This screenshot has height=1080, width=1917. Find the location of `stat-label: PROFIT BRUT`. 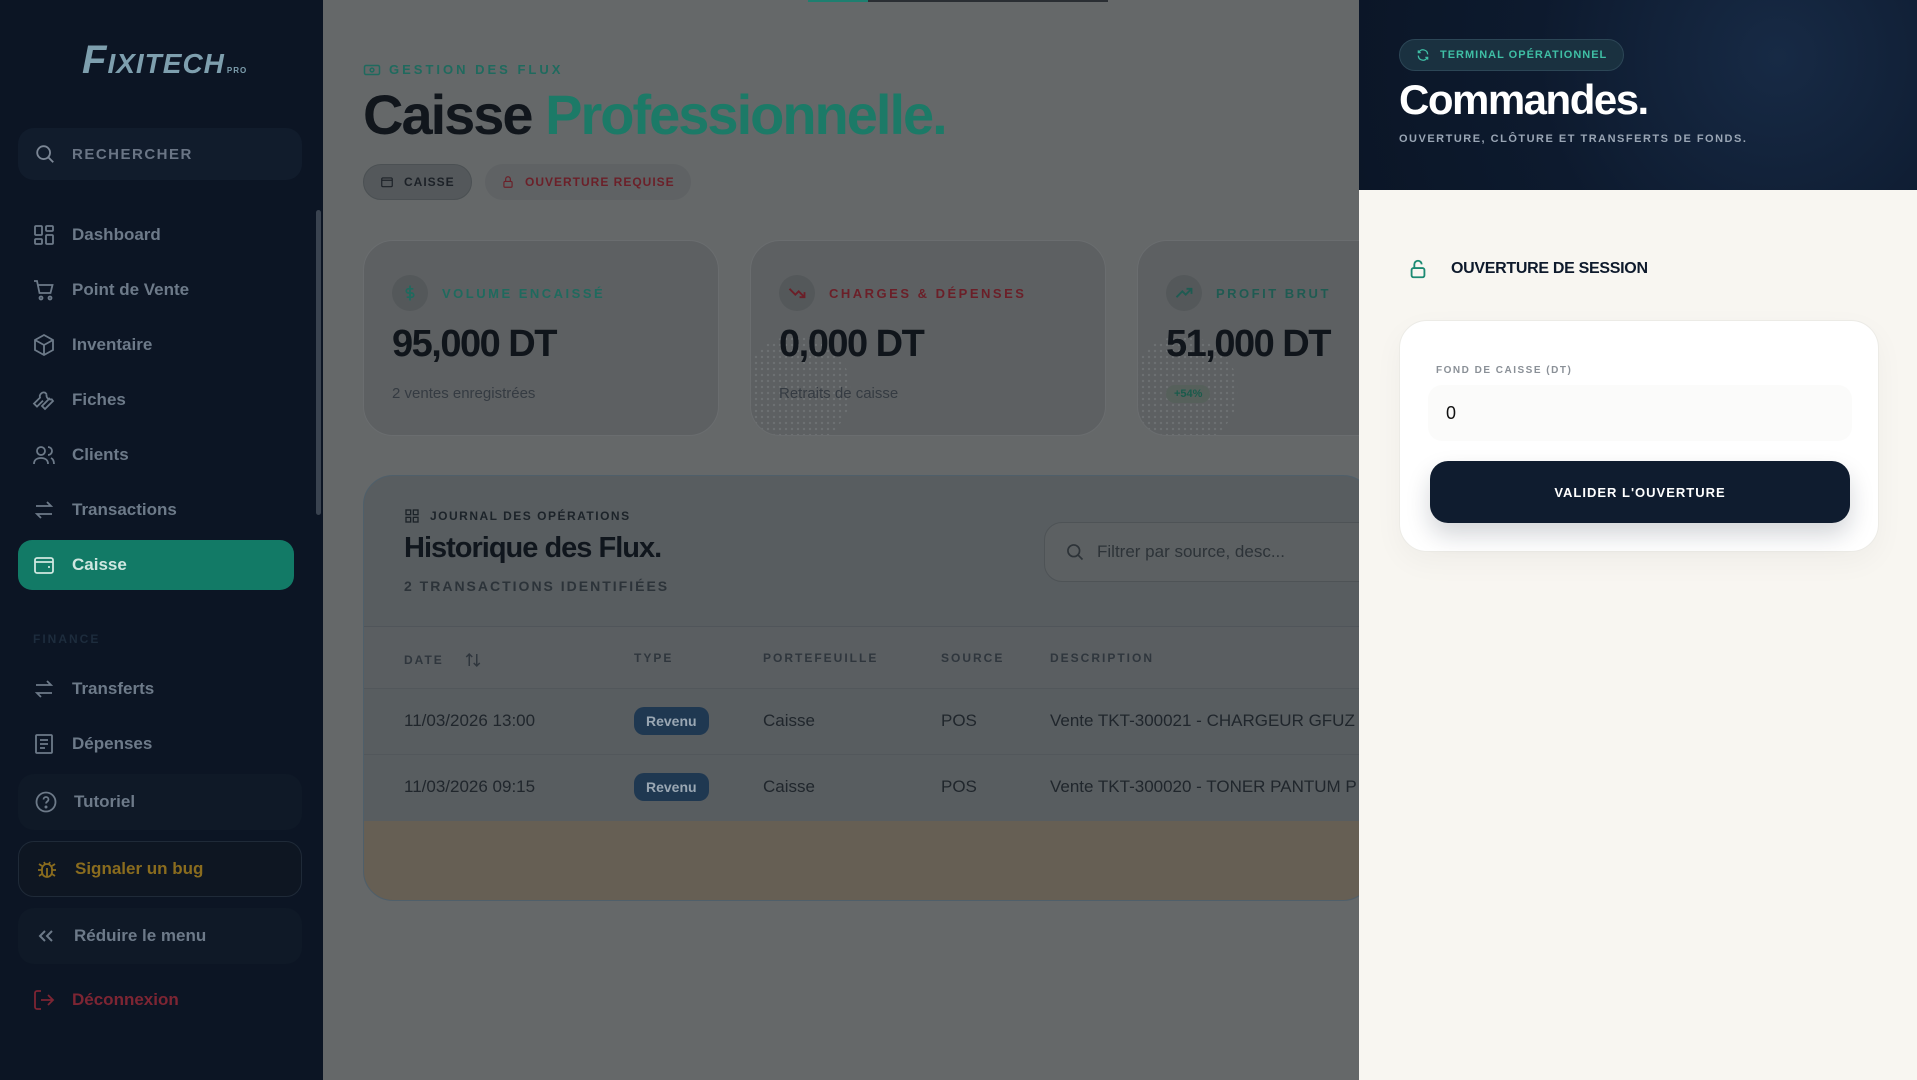

stat-label: PROFIT BRUT is located at coordinates (1273, 293).